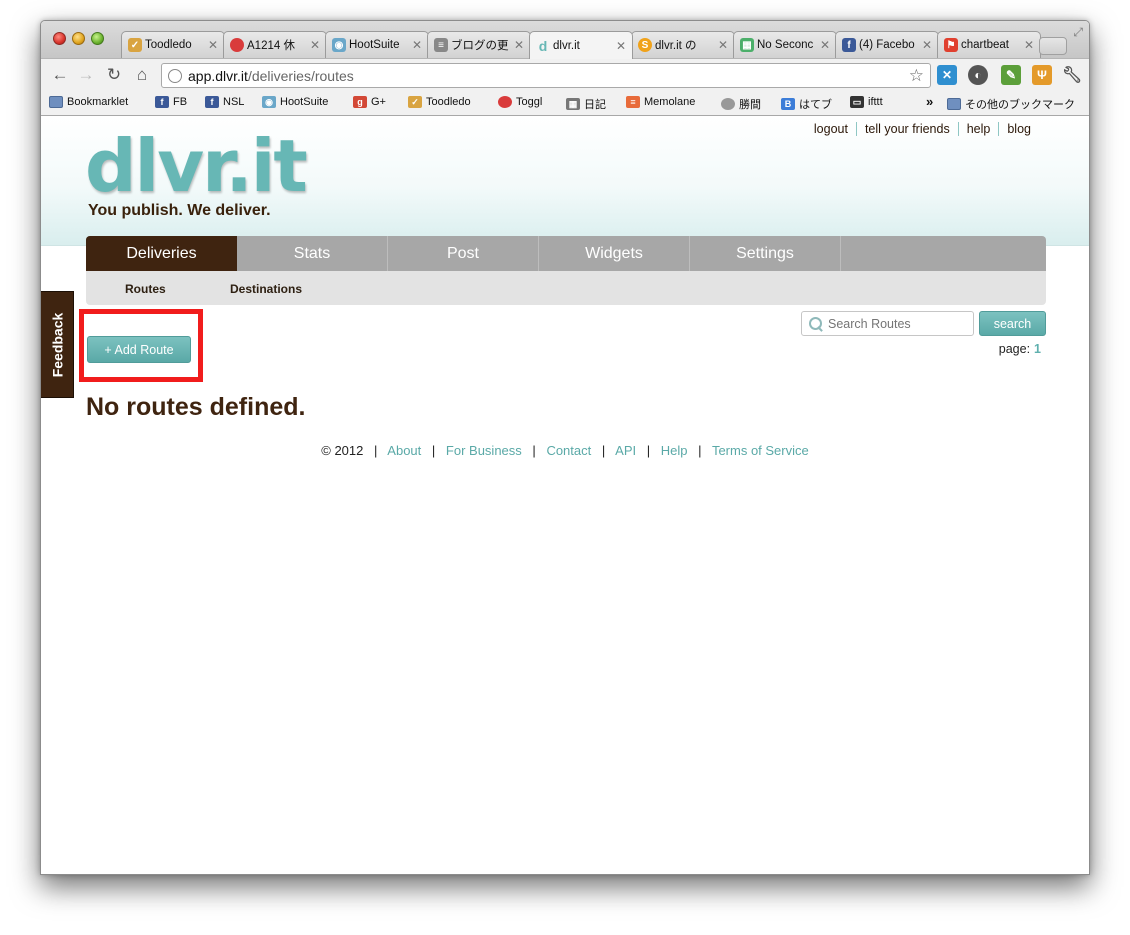  Describe the element at coordinates (142, 75) in the screenshot. I see `home-icon: ⌂` at that location.